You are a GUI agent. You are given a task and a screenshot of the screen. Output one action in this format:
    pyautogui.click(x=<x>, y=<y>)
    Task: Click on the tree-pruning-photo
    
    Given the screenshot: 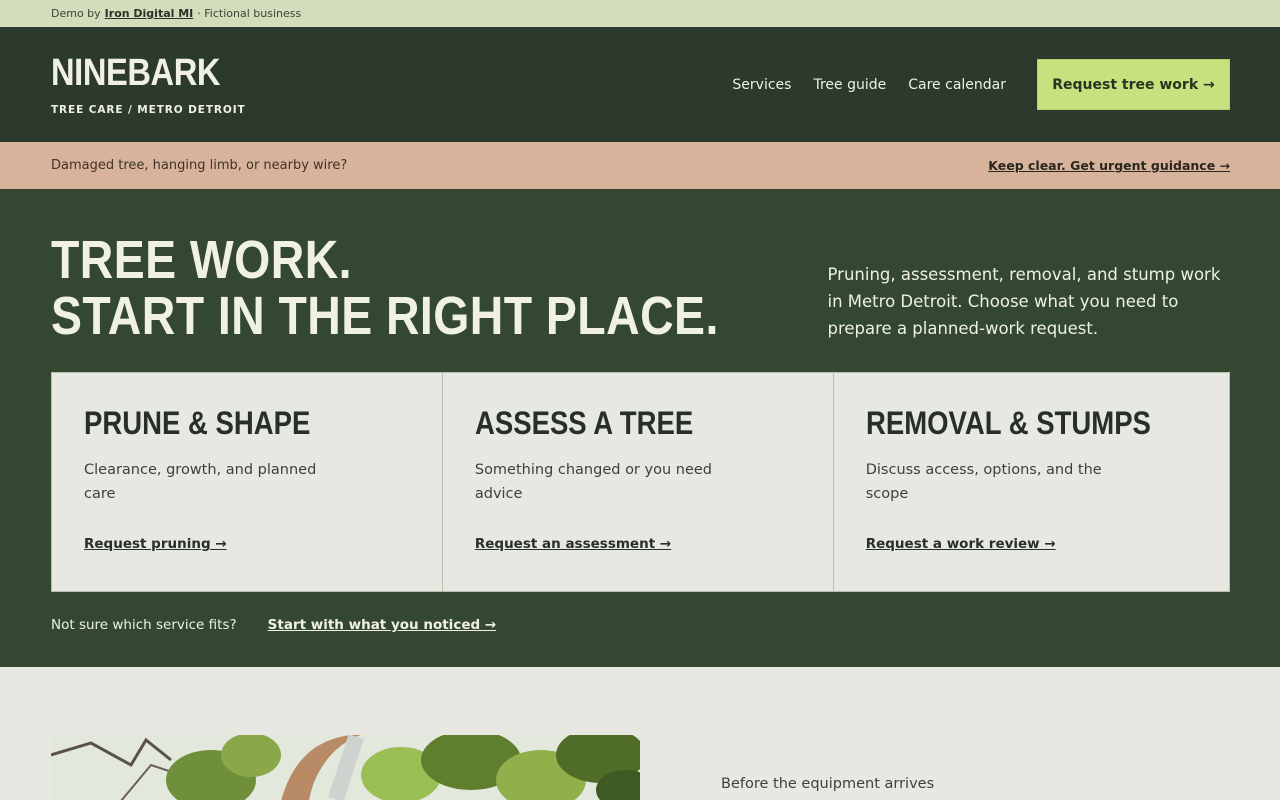 What is the action you would take?
    pyautogui.click(x=345, y=767)
    